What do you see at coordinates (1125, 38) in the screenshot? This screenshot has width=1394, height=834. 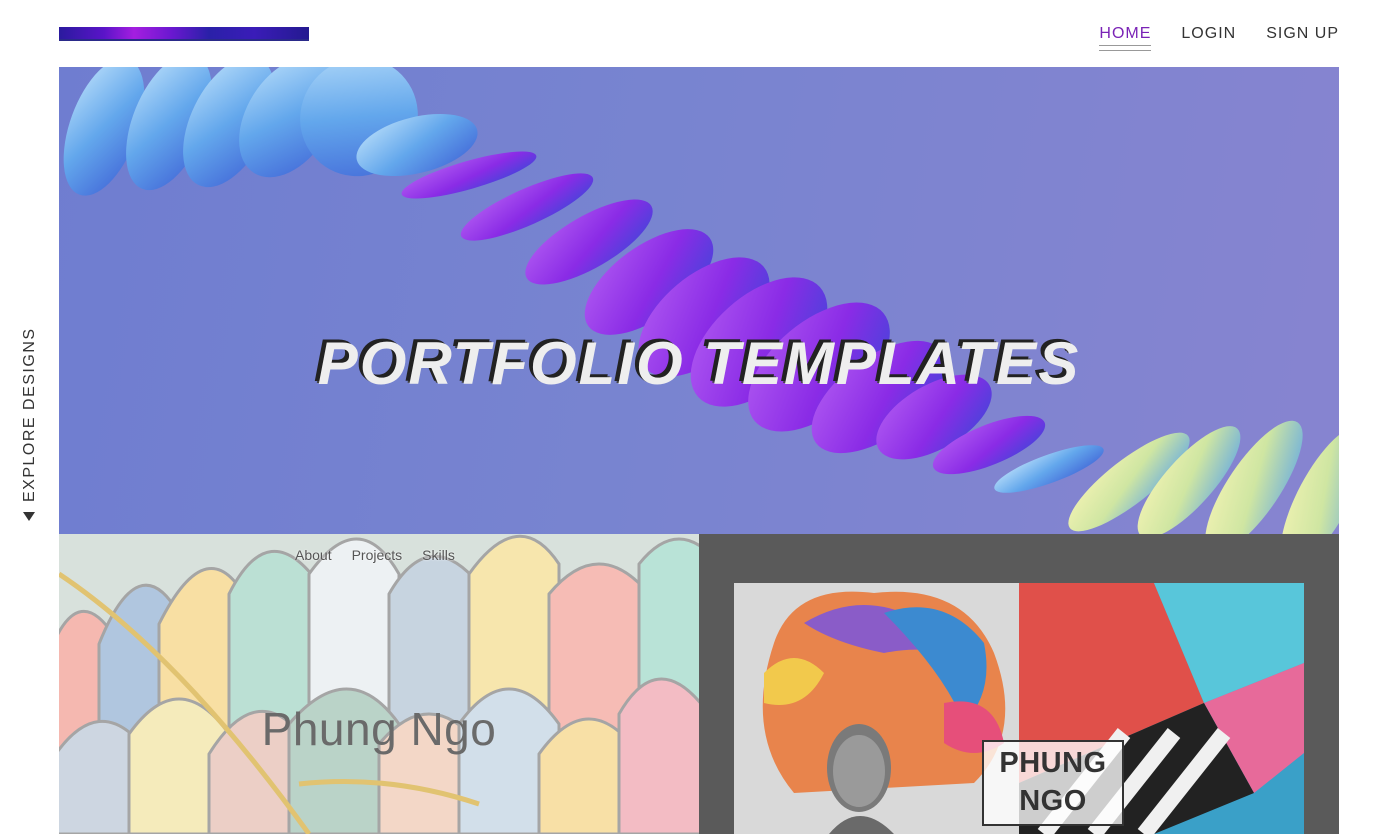 I see `nav-home: HOME` at bounding box center [1125, 38].